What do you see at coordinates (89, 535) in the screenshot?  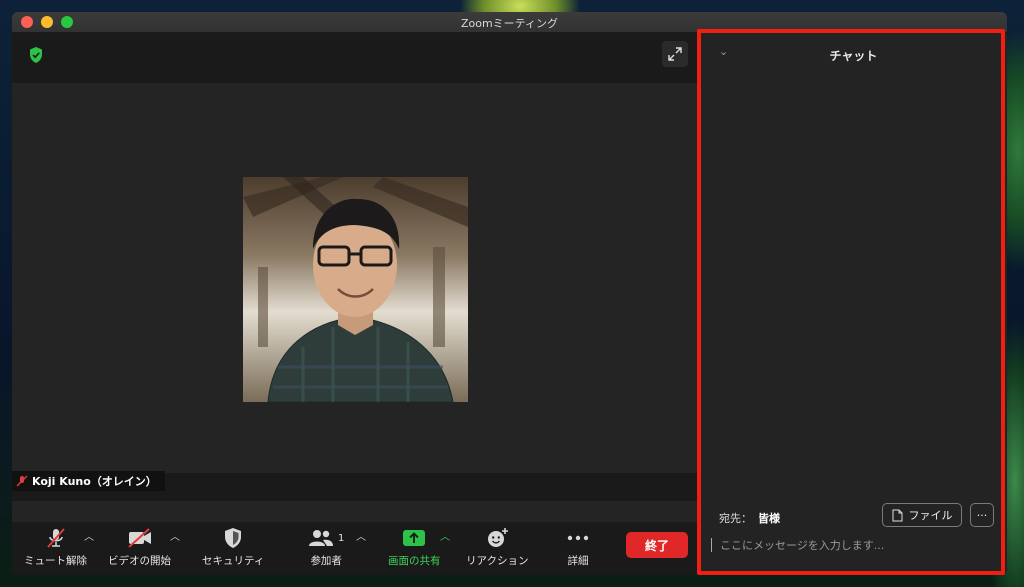 I see `audio-options-chevron-icon: ︿` at bounding box center [89, 535].